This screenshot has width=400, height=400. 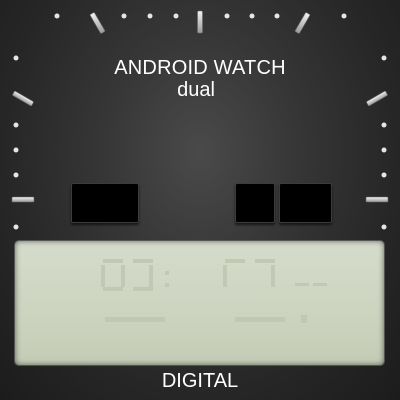 What do you see at coordinates (305, 203) in the screenshot?
I see `right-subdial-display-b` at bounding box center [305, 203].